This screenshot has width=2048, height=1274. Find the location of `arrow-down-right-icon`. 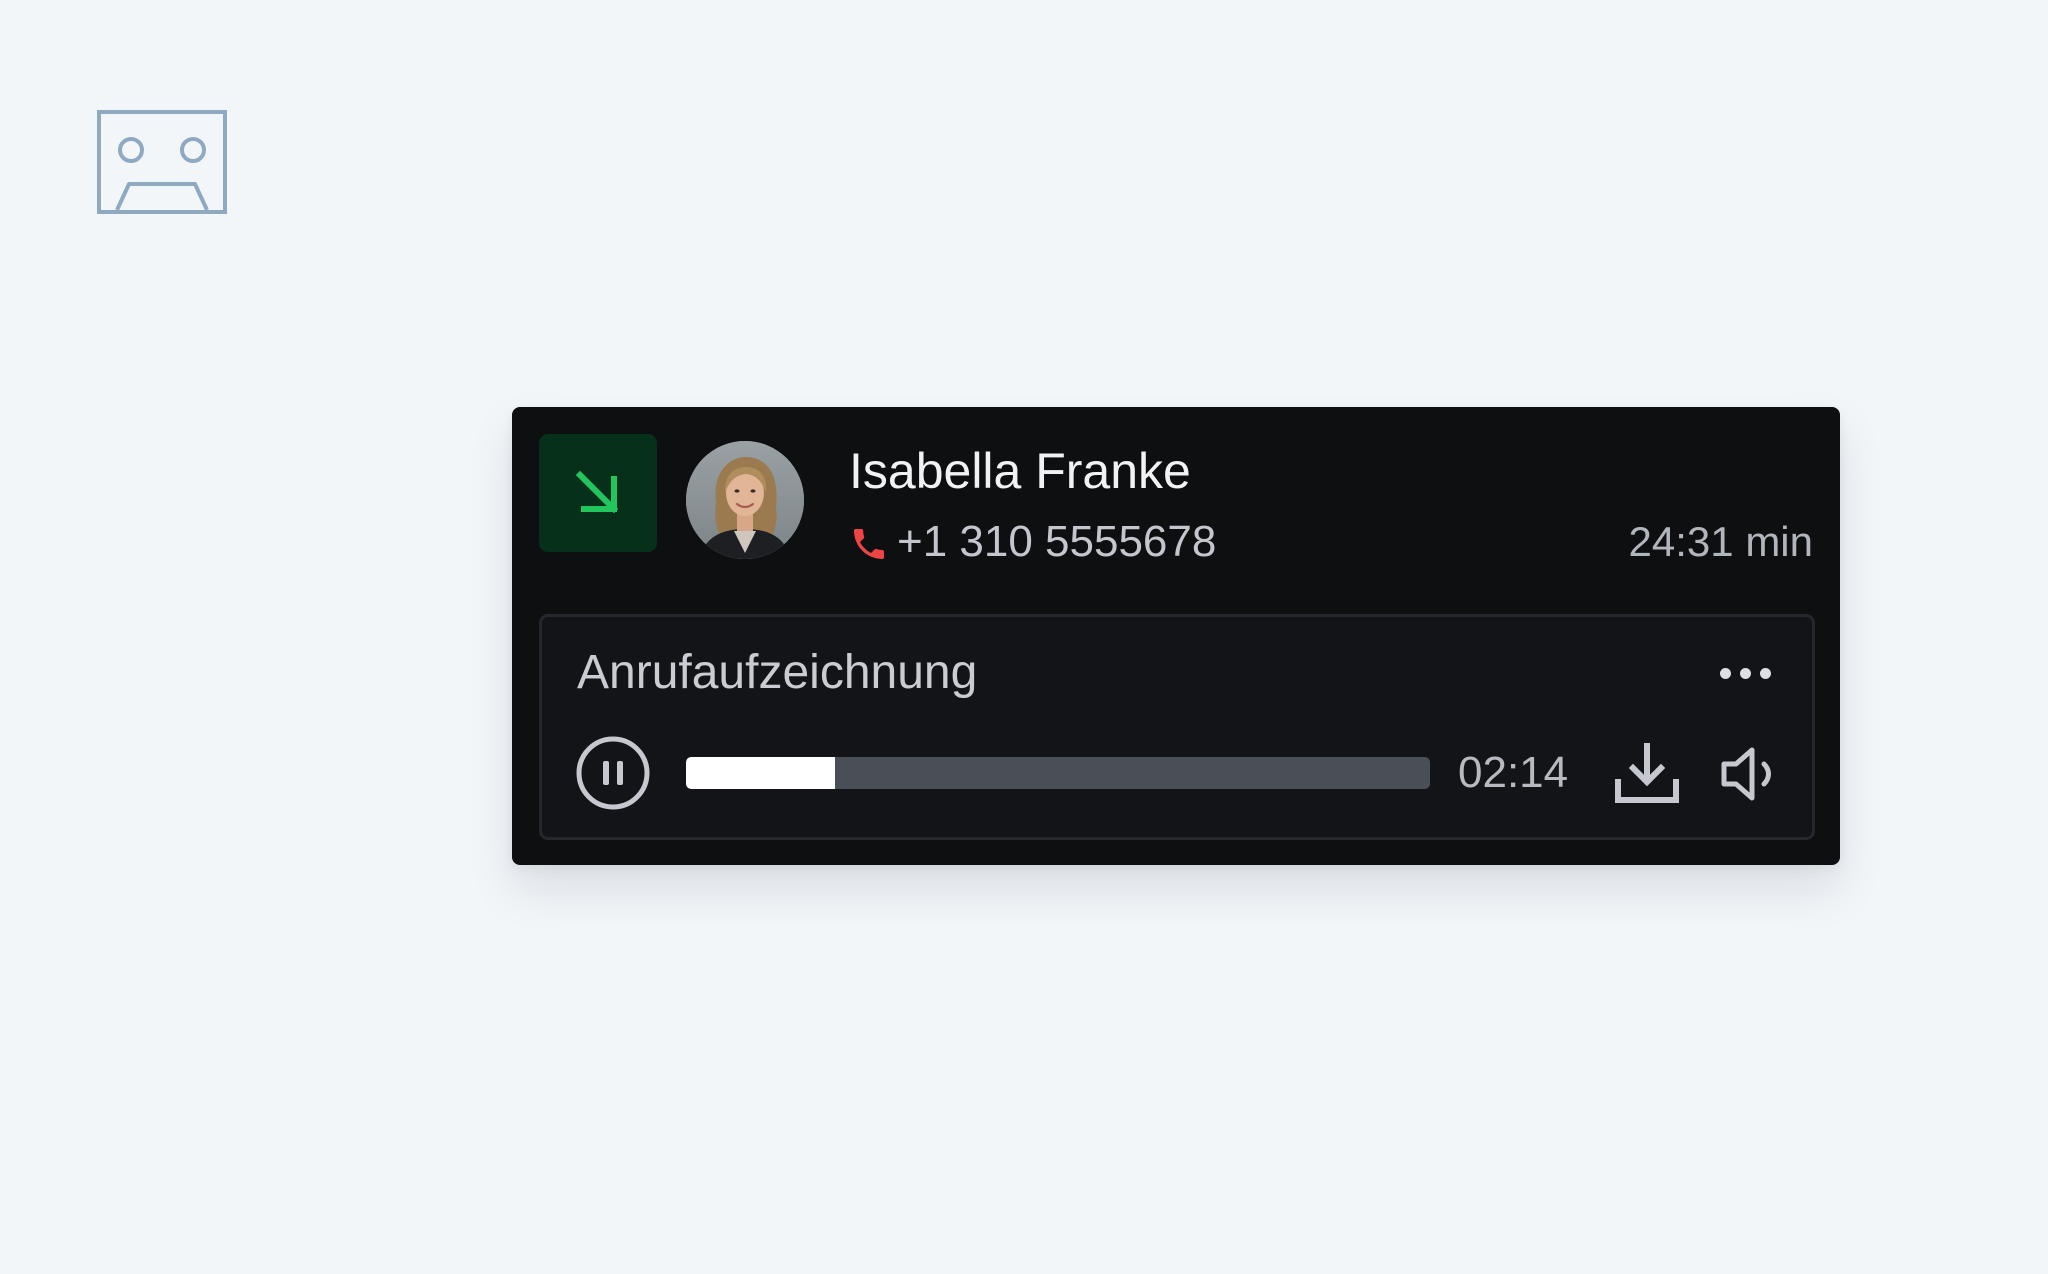

arrow-down-right-icon is located at coordinates (597, 492).